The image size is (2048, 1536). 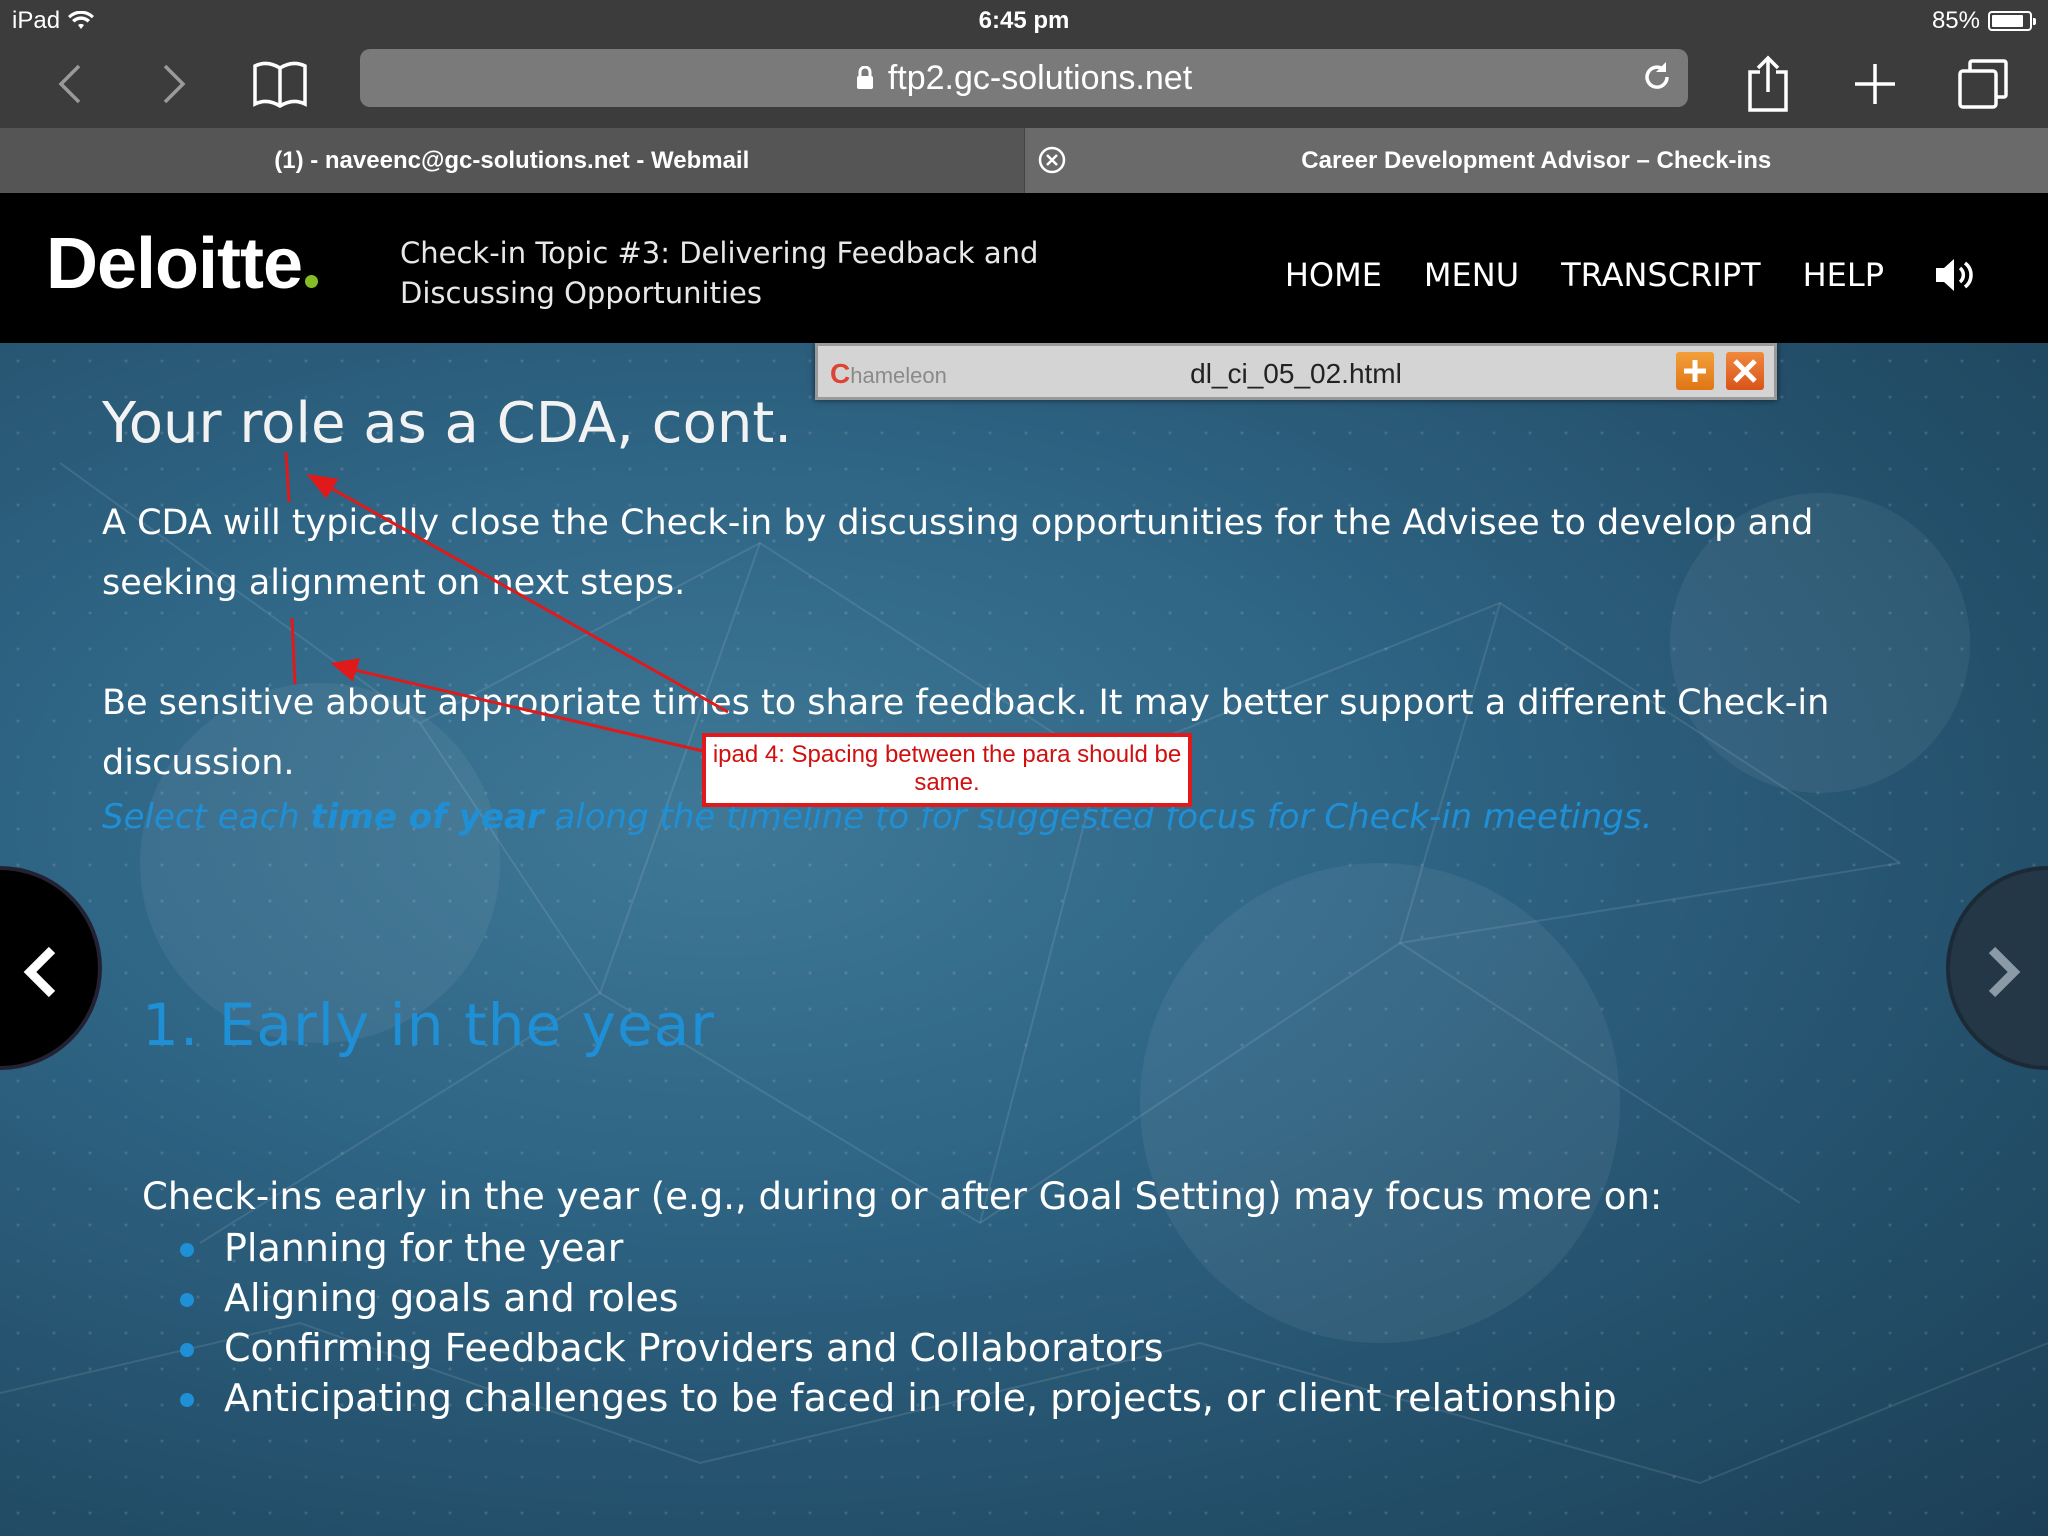 I want to click on share-icon, so click(x=1768, y=83).